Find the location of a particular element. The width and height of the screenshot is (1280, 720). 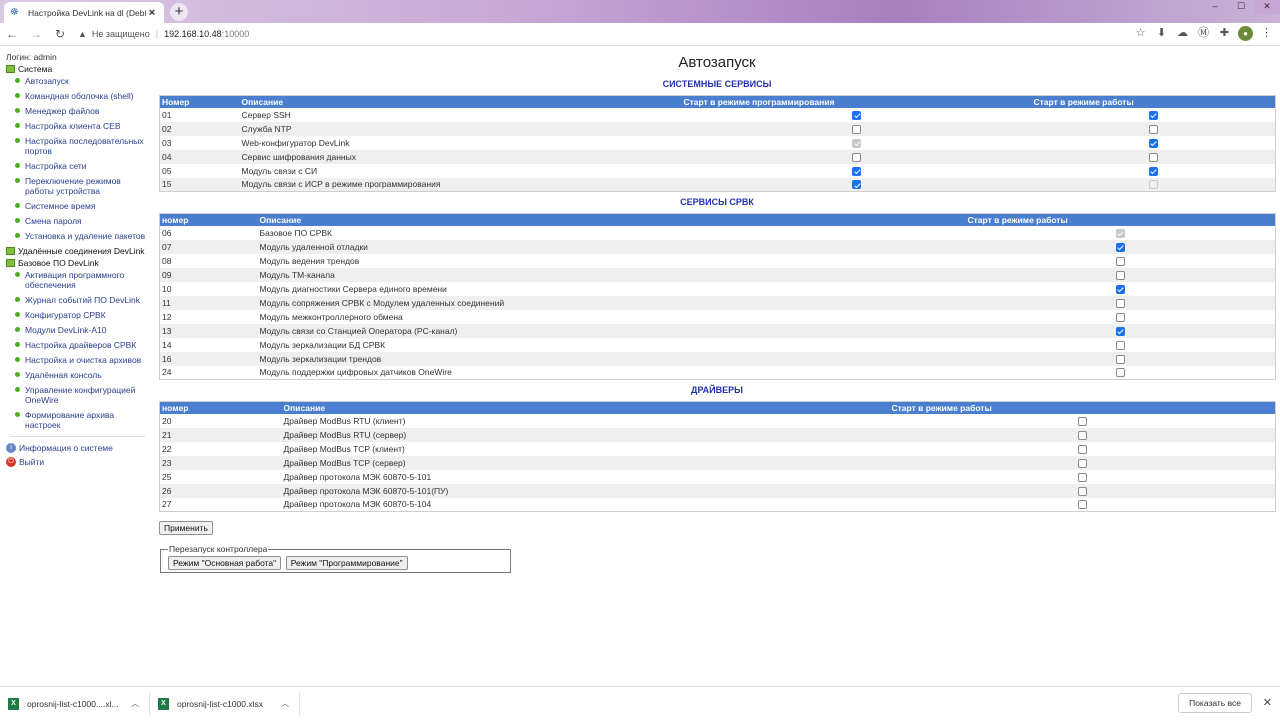

restart-prog-mode-button: Режим "Программирование" is located at coordinates (346, 563).